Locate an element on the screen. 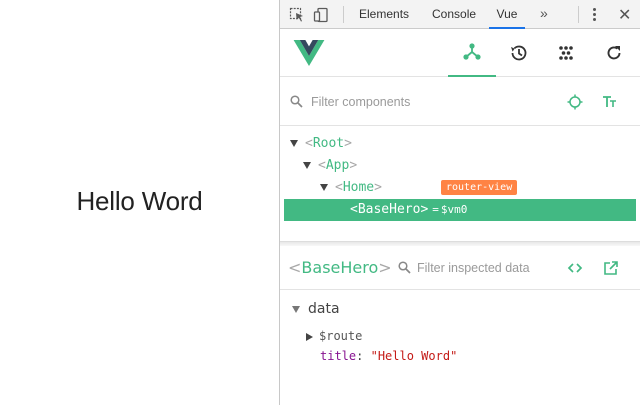  components-tab-button is located at coordinates (472, 53).